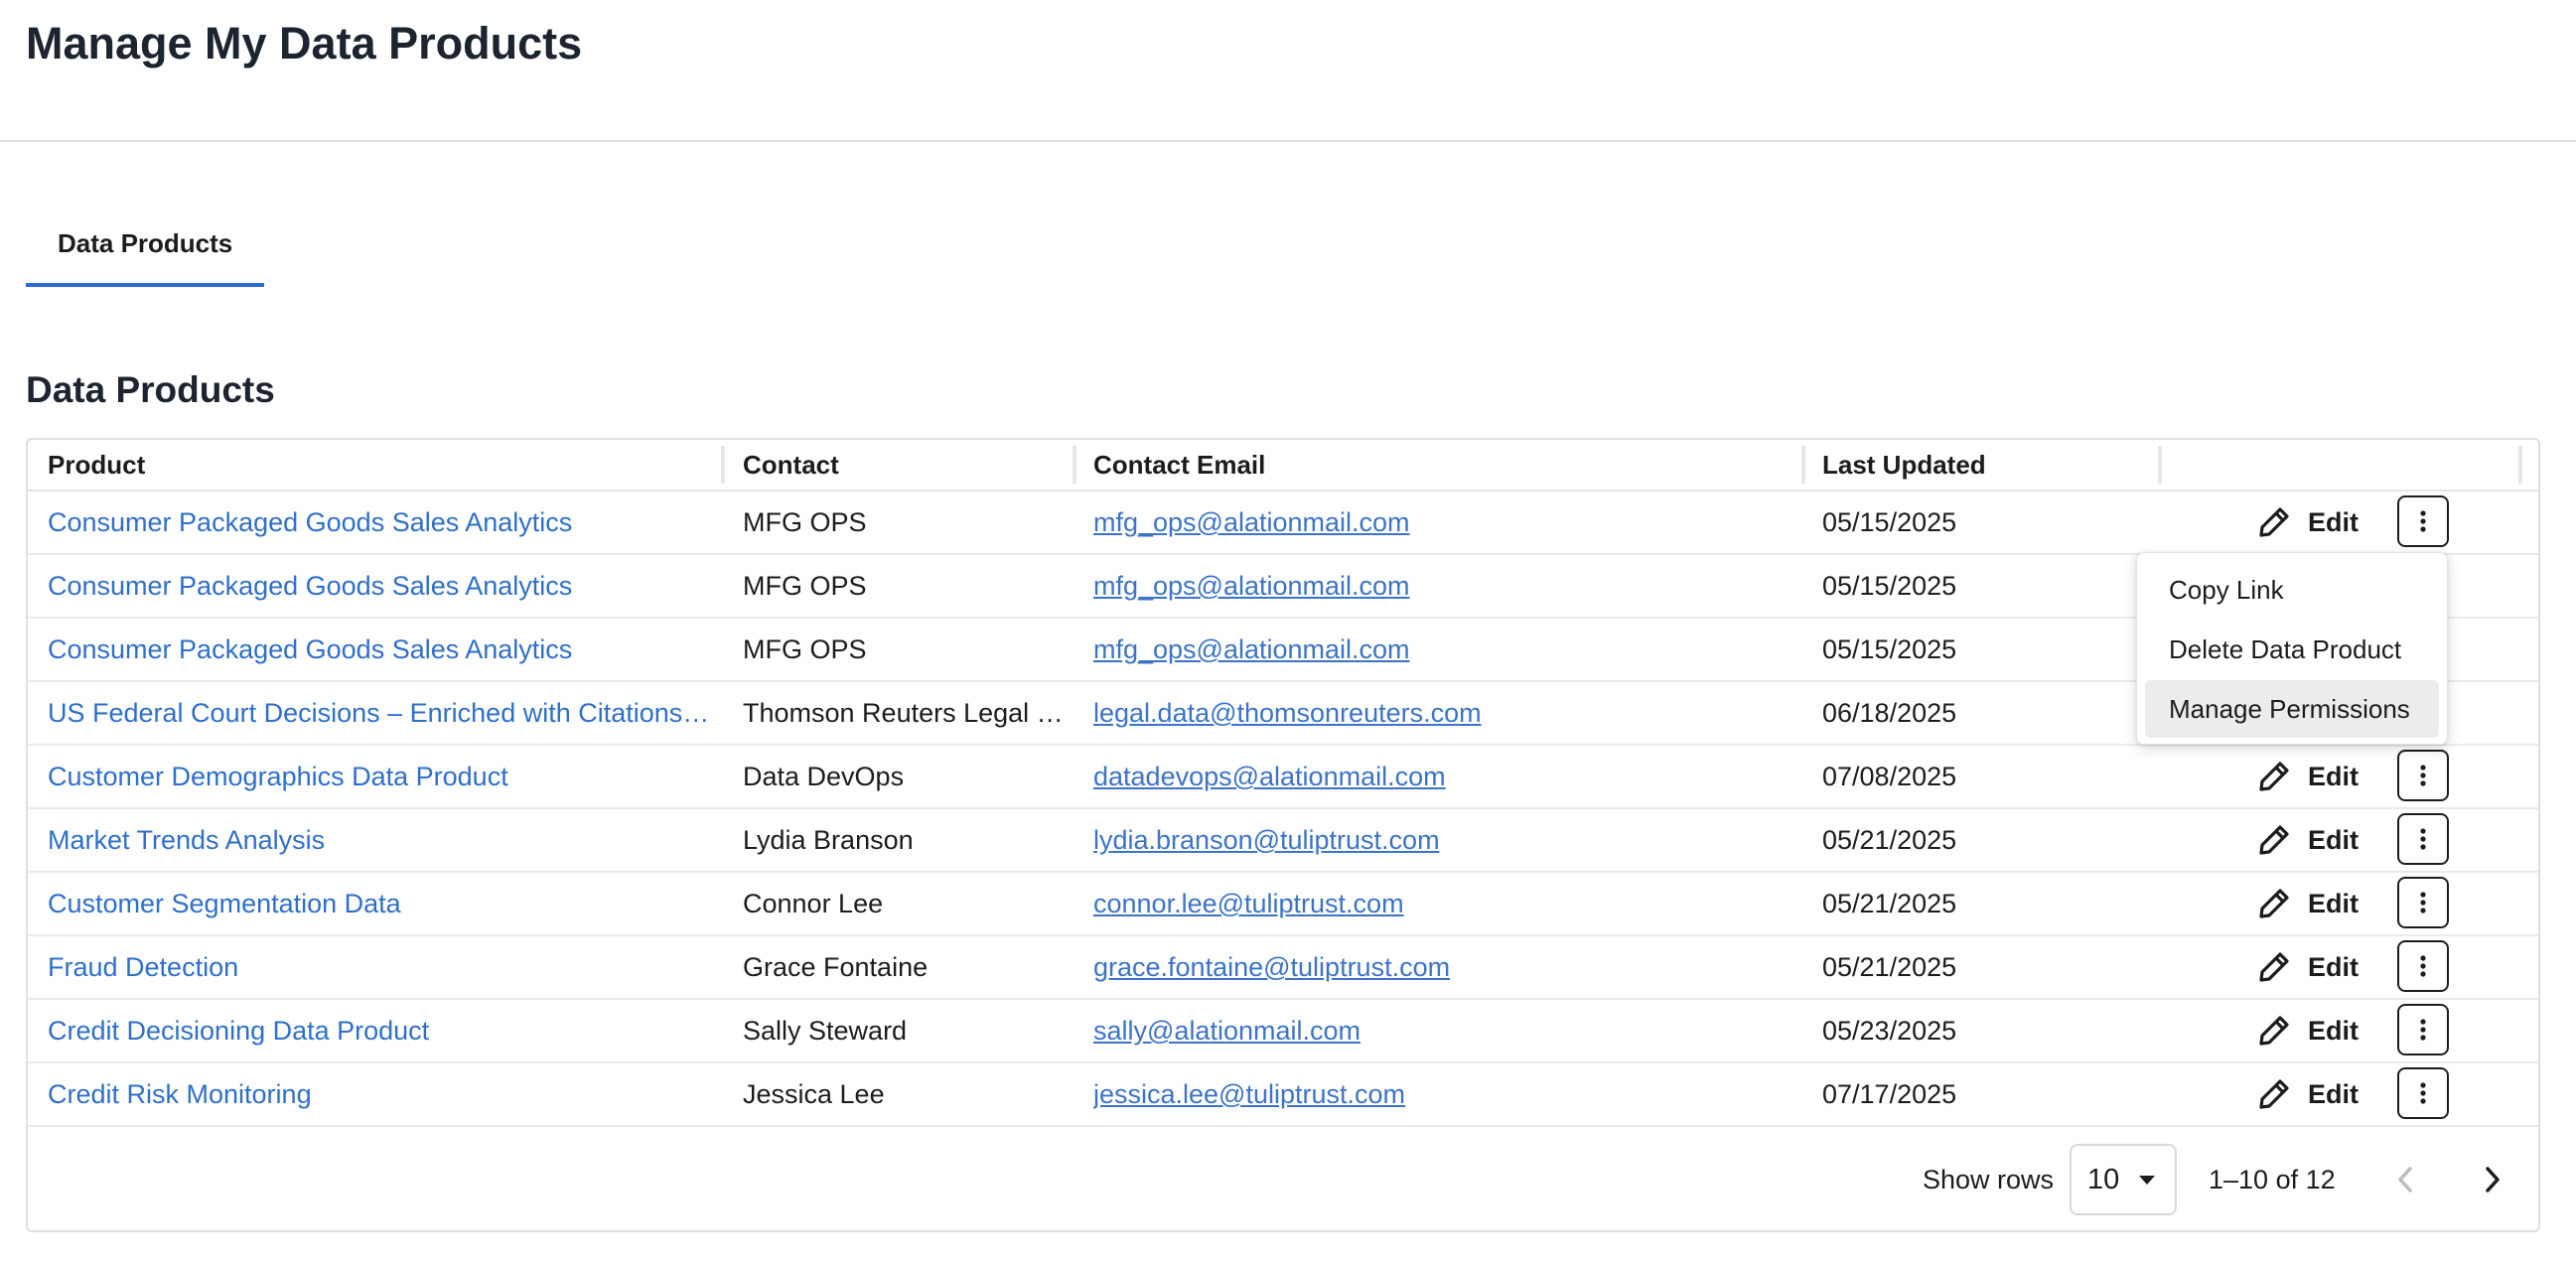 This screenshot has height=1263, width=2576. Describe the element at coordinates (1890, 713) in the screenshot. I see `last-updated: 06/18/2025` at that location.